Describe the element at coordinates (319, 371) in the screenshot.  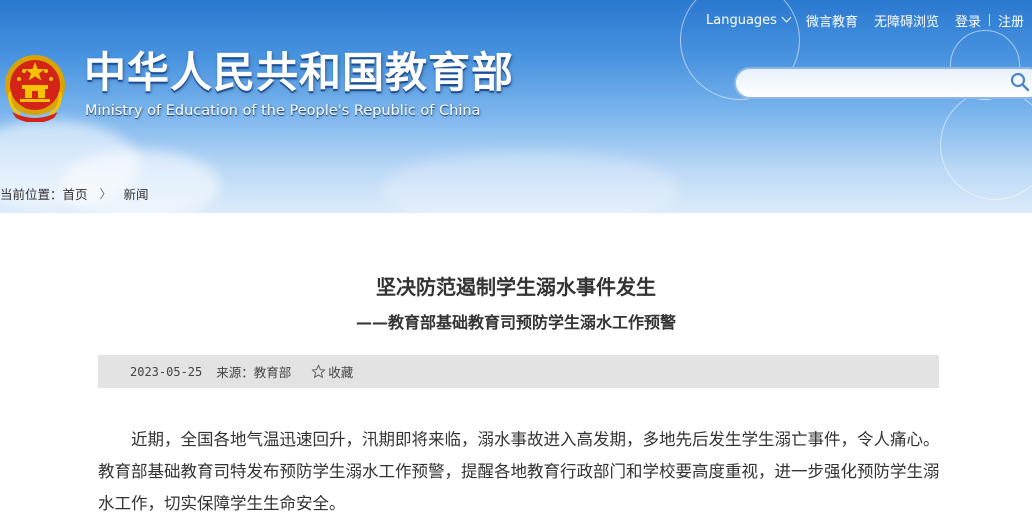
I see `star-icon` at that location.